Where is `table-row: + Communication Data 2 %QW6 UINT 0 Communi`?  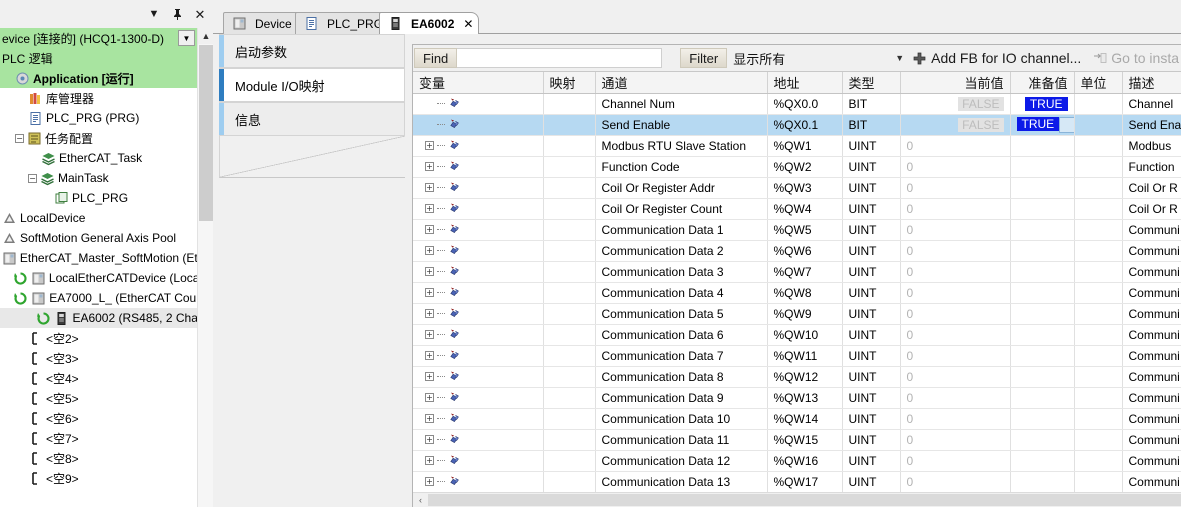 table-row: + Communication Data 2 %QW6 UINT 0 Communi is located at coordinates (797, 251).